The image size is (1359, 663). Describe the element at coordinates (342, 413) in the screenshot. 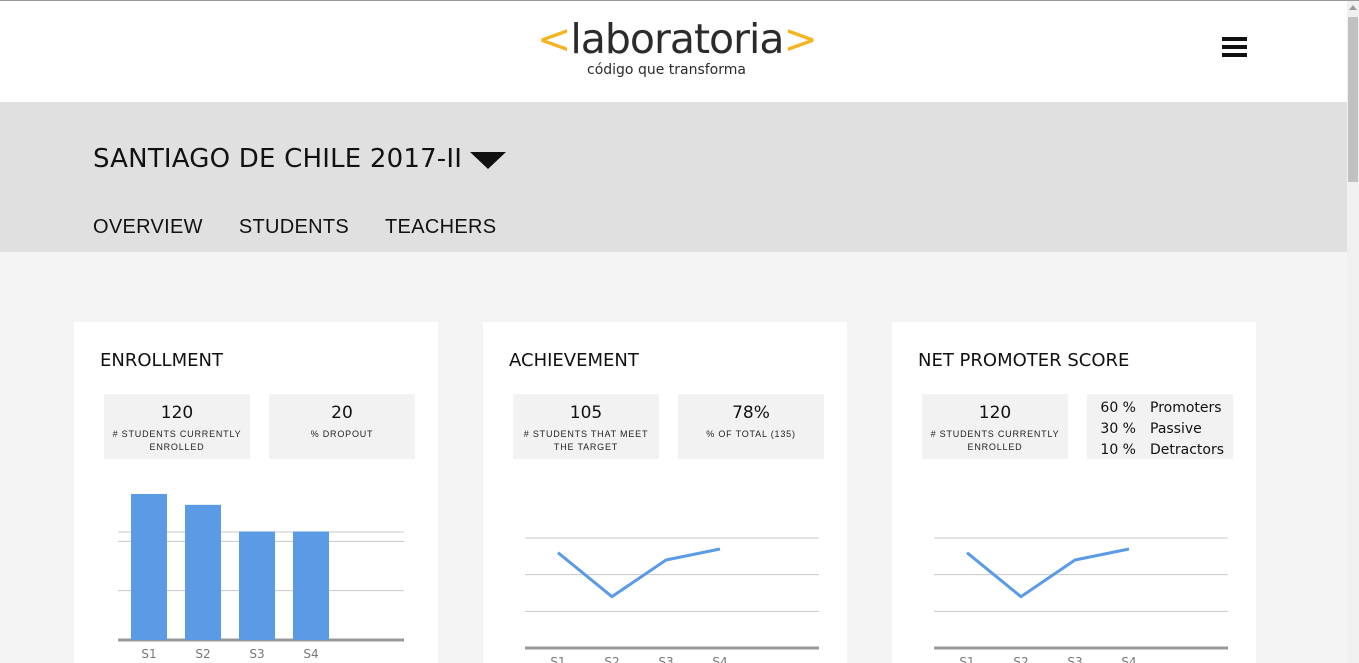

I see `stat-value: 20` at that location.